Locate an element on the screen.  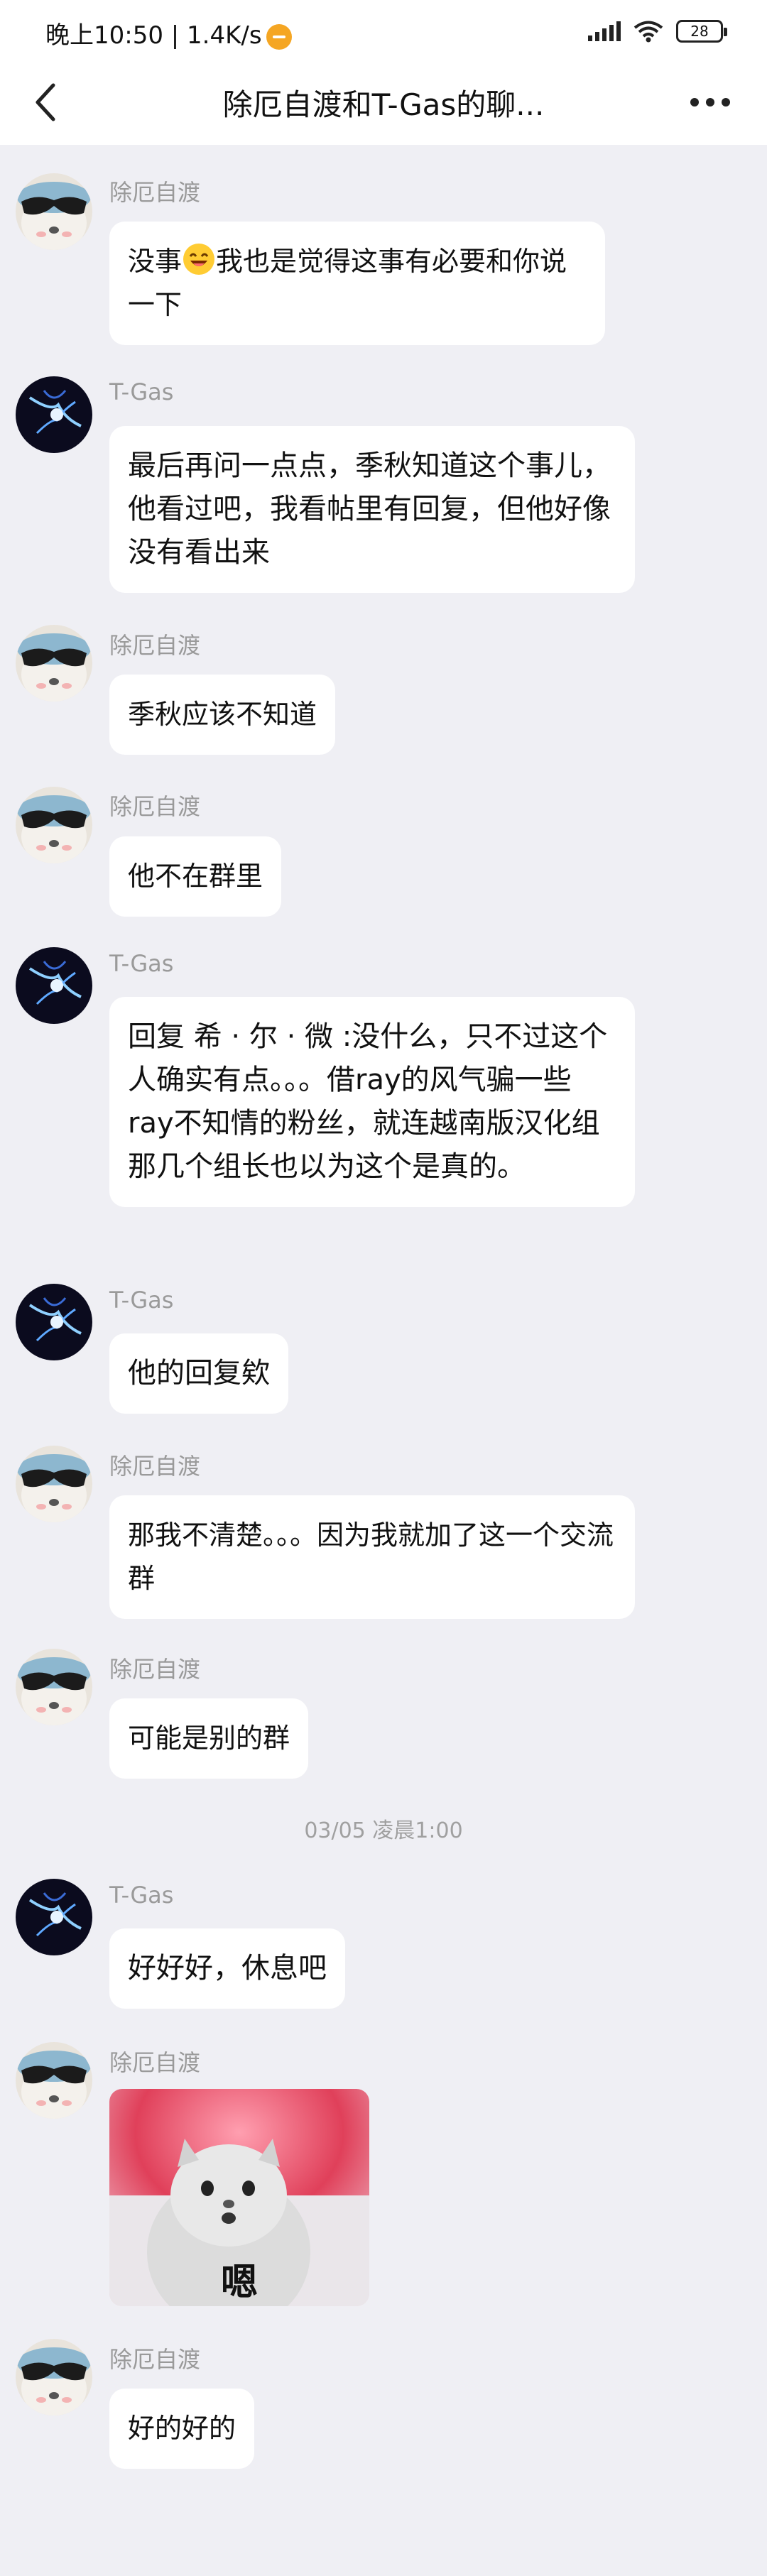
back-button is located at coordinates (45, 102).